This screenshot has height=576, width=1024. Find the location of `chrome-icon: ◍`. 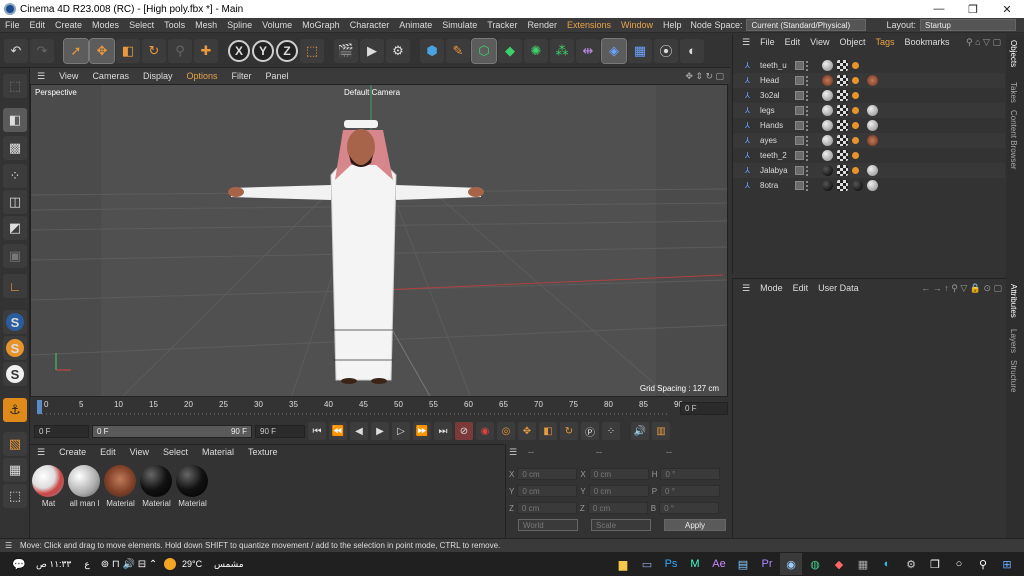

chrome-icon: ◍ is located at coordinates (815, 564).